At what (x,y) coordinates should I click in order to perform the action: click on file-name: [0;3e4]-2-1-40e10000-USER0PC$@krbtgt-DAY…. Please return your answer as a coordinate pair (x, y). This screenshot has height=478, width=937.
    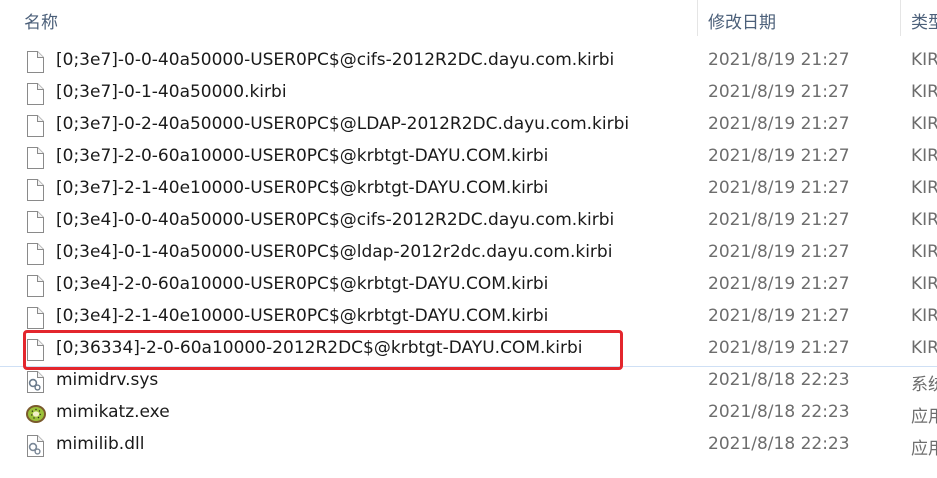
    Looking at the image, I should click on (302, 316).